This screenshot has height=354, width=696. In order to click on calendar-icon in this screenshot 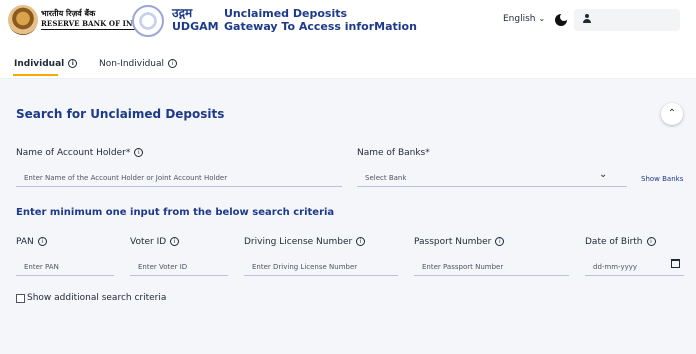, I will do `click(675, 263)`.